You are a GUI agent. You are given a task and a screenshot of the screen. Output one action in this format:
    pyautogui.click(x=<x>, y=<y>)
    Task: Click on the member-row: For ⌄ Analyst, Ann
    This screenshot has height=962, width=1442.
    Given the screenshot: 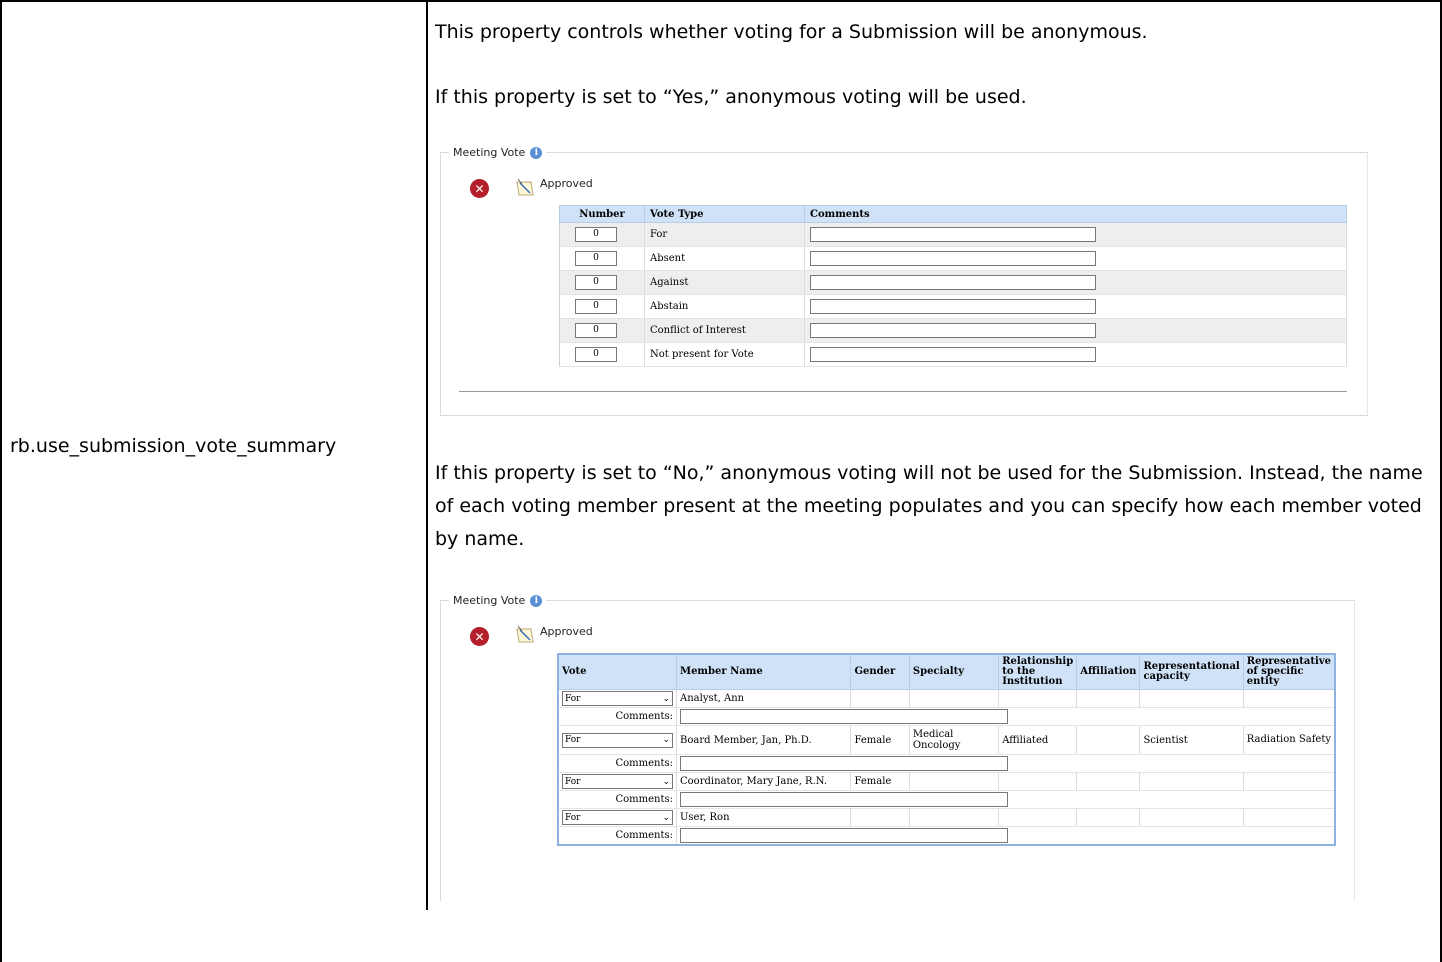 What is the action you would take?
    pyautogui.click(x=947, y=698)
    